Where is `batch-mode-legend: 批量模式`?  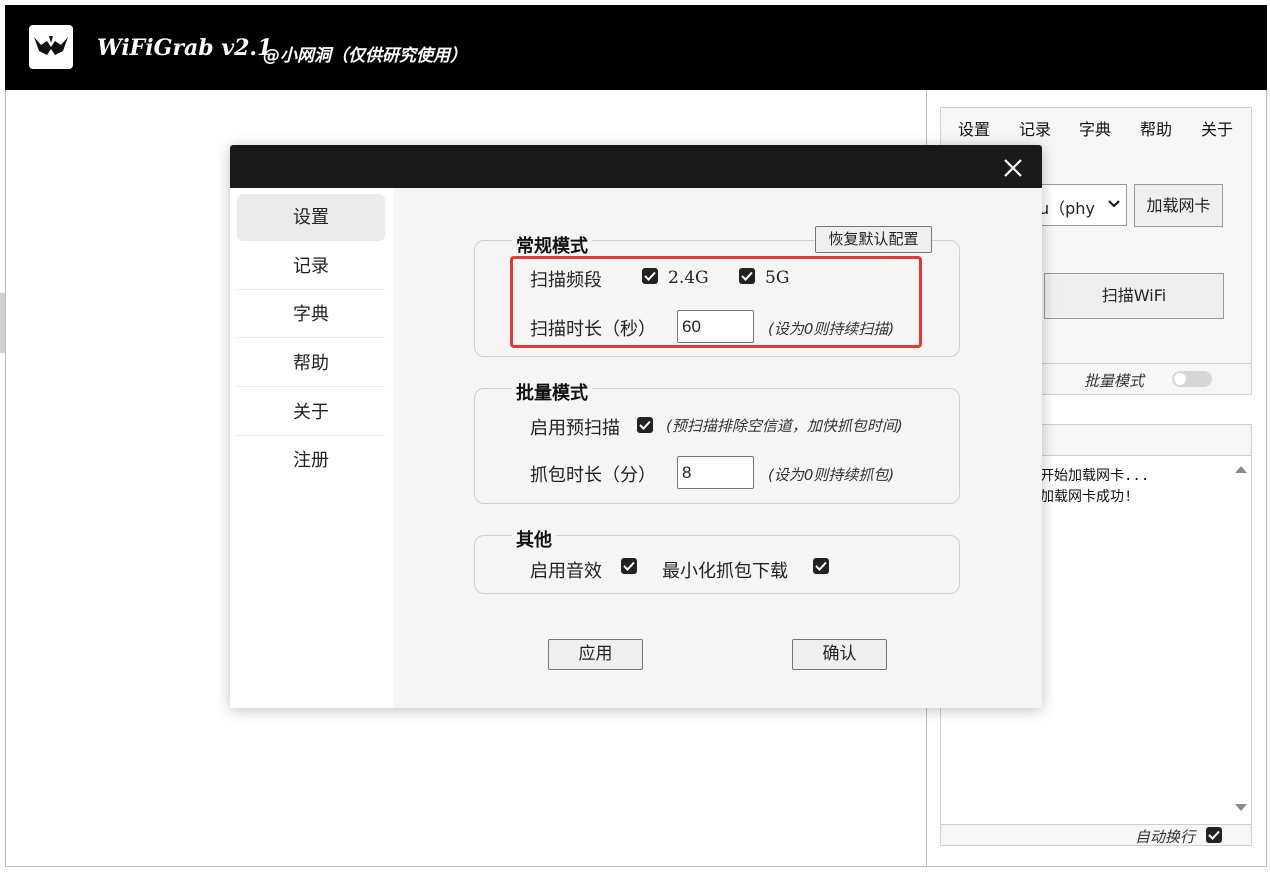 batch-mode-legend: 批量模式 is located at coordinates (552, 392).